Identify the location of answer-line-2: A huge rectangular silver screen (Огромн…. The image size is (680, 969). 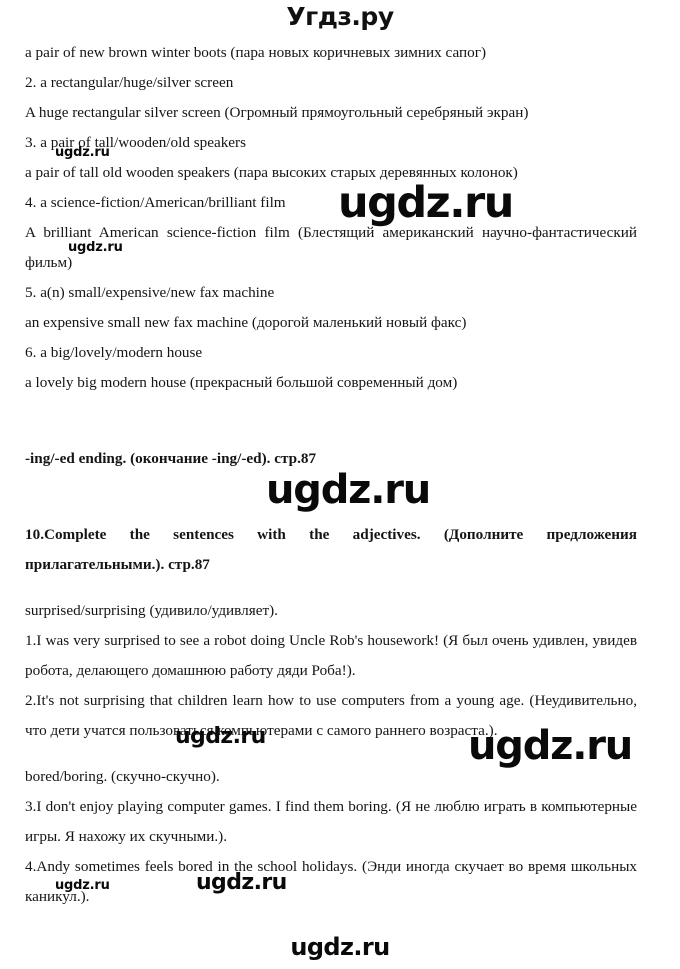
(277, 112).